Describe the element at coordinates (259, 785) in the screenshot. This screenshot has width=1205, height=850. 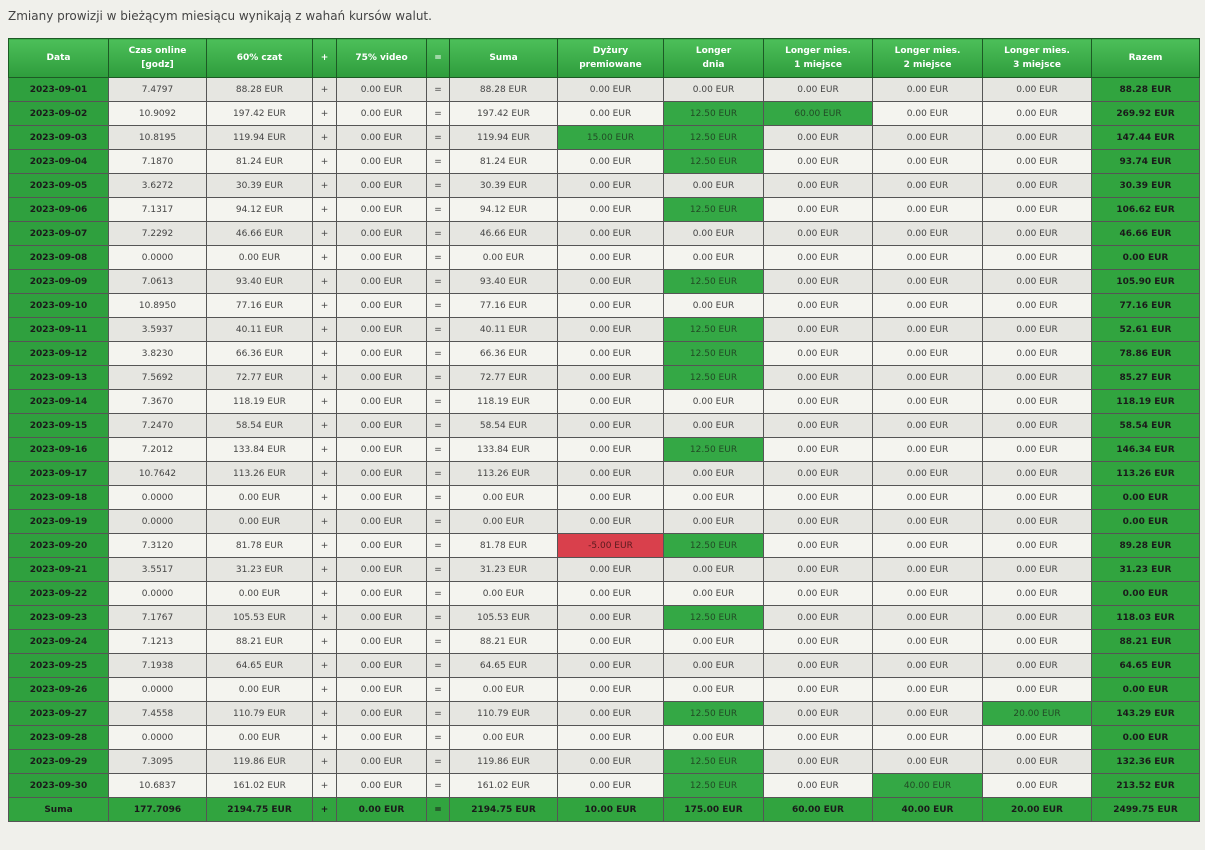
I see `table-cell: 161.02 EUR` at that location.